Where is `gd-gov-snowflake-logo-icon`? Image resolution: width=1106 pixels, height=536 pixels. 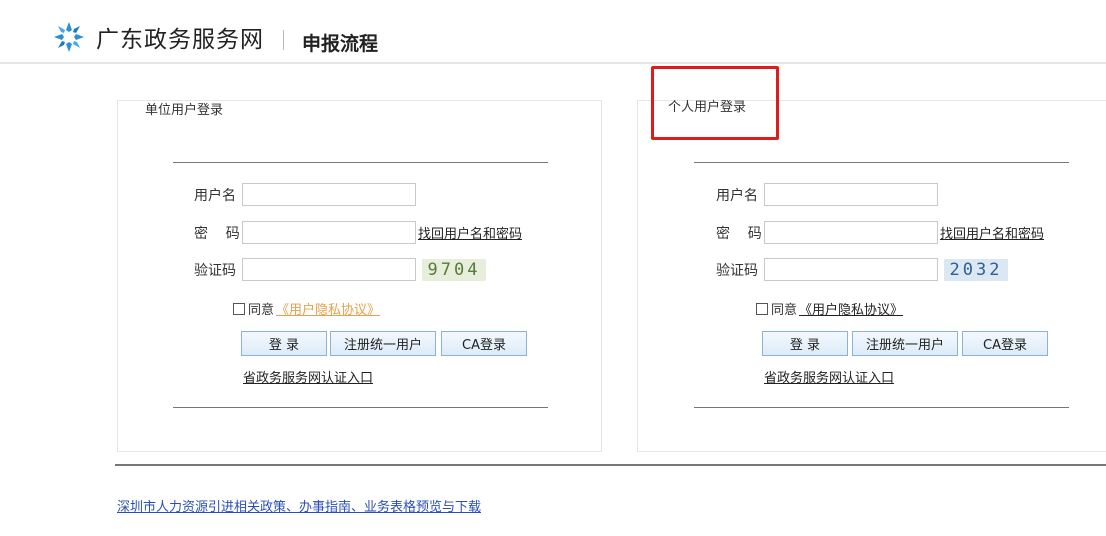 gd-gov-snowflake-logo-icon is located at coordinates (69, 37).